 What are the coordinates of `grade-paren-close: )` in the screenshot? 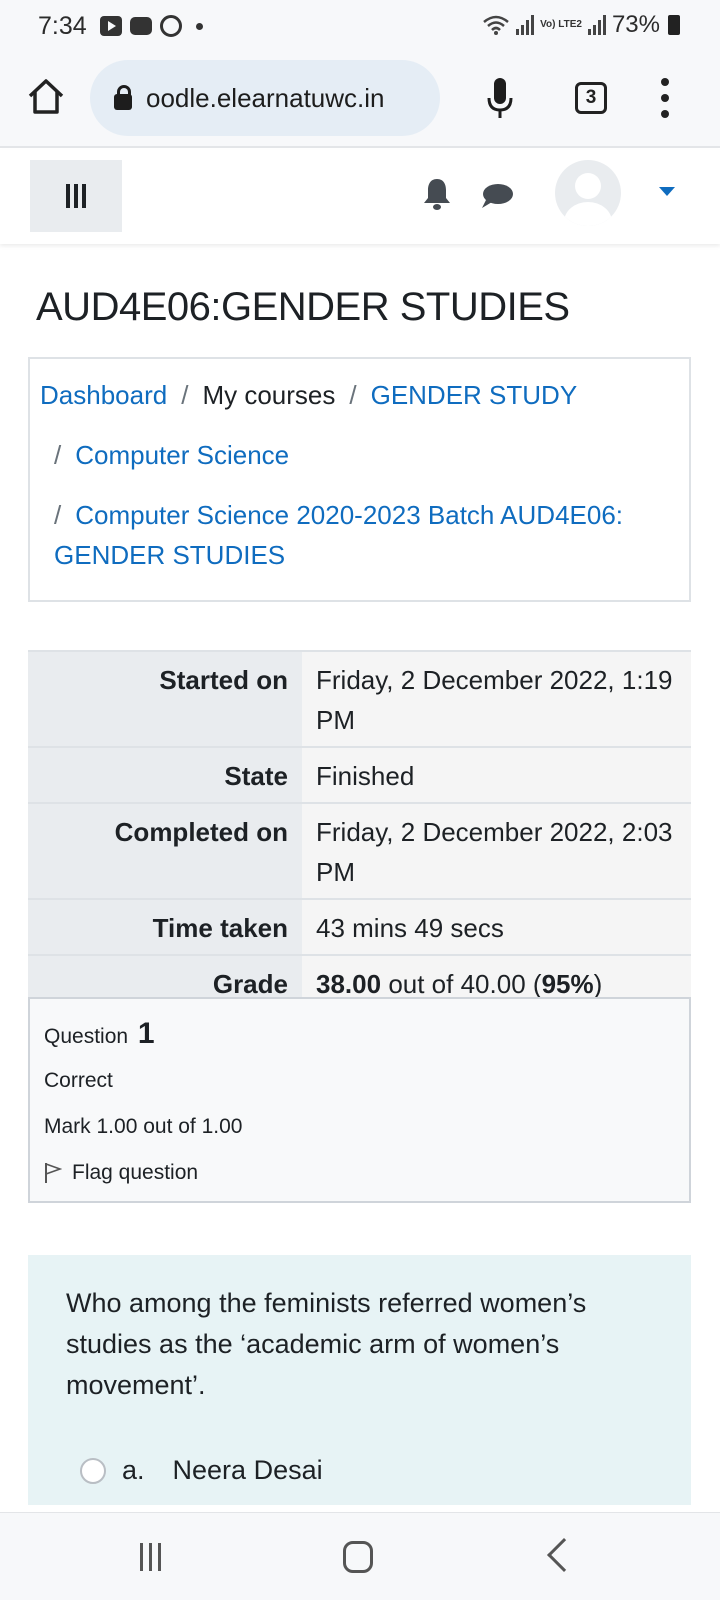 It's located at (598, 984).